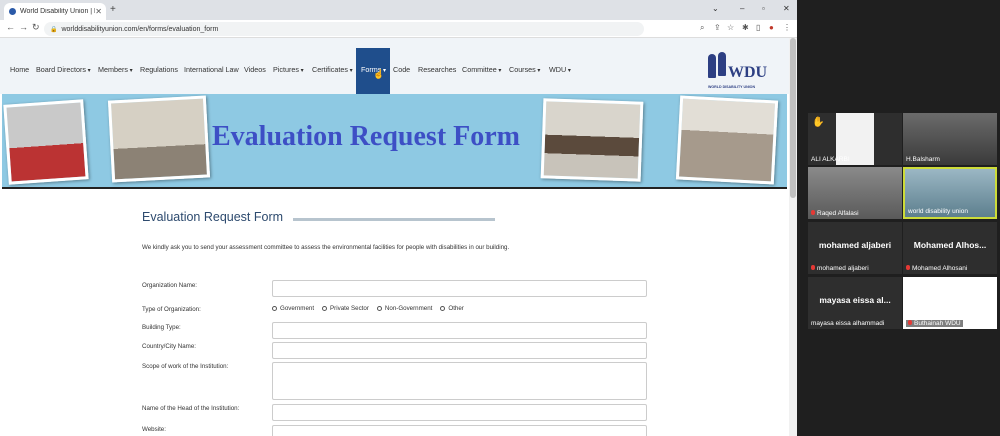  What do you see at coordinates (459, 430) in the screenshot?
I see `website-input` at bounding box center [459, 430].